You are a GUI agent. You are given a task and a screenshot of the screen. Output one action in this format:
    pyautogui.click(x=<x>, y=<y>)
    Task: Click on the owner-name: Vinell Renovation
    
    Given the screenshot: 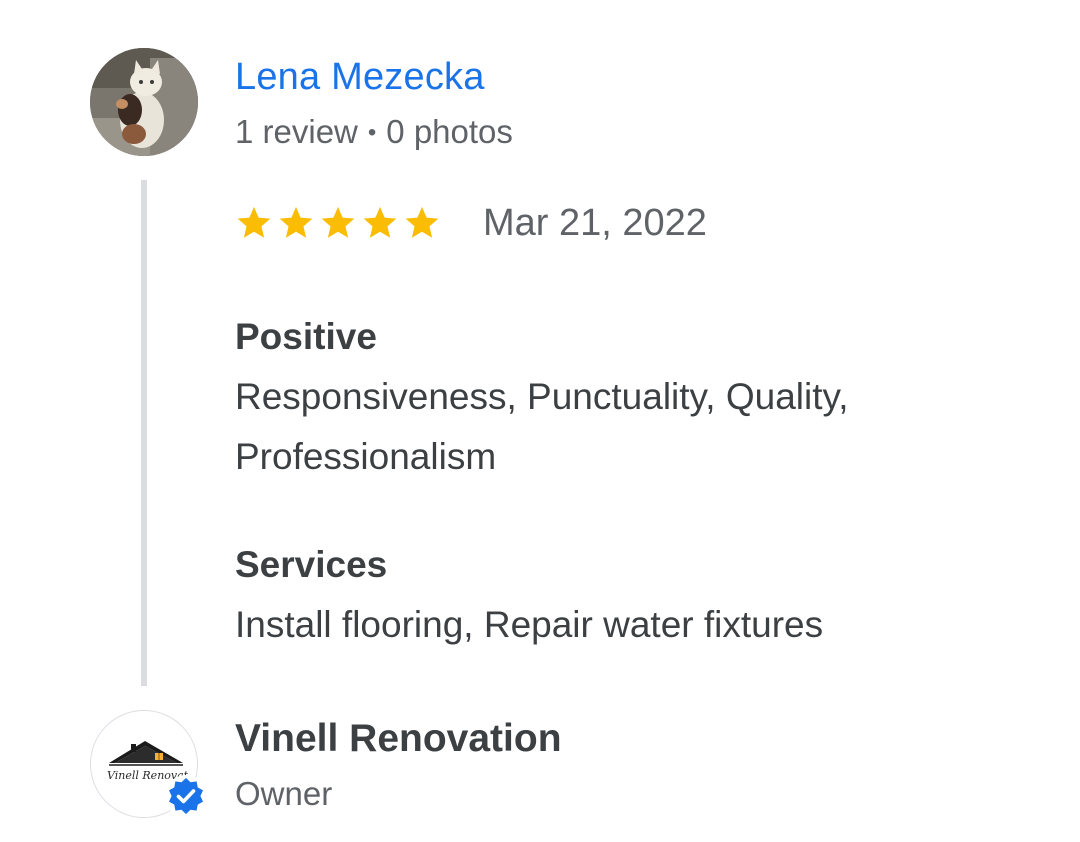 What is the action you would take?
    pyautogui.click(x=398, y=738)
    